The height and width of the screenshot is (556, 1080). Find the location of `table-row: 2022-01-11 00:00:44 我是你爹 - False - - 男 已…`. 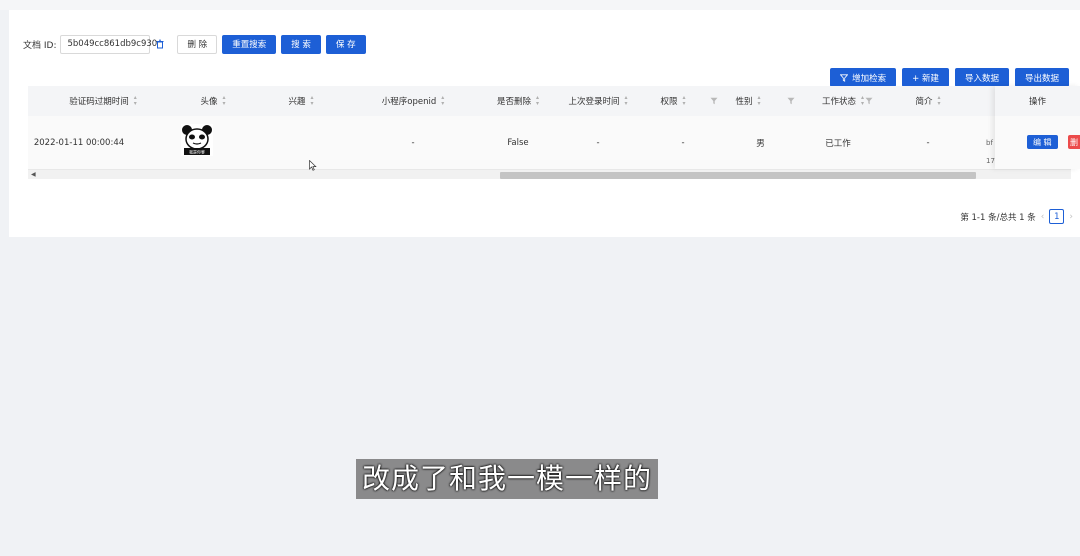

table-row: 2022-01-11 00:00:44 我是你爹 - False - - 男 已… is located at coordinates (549, 142).